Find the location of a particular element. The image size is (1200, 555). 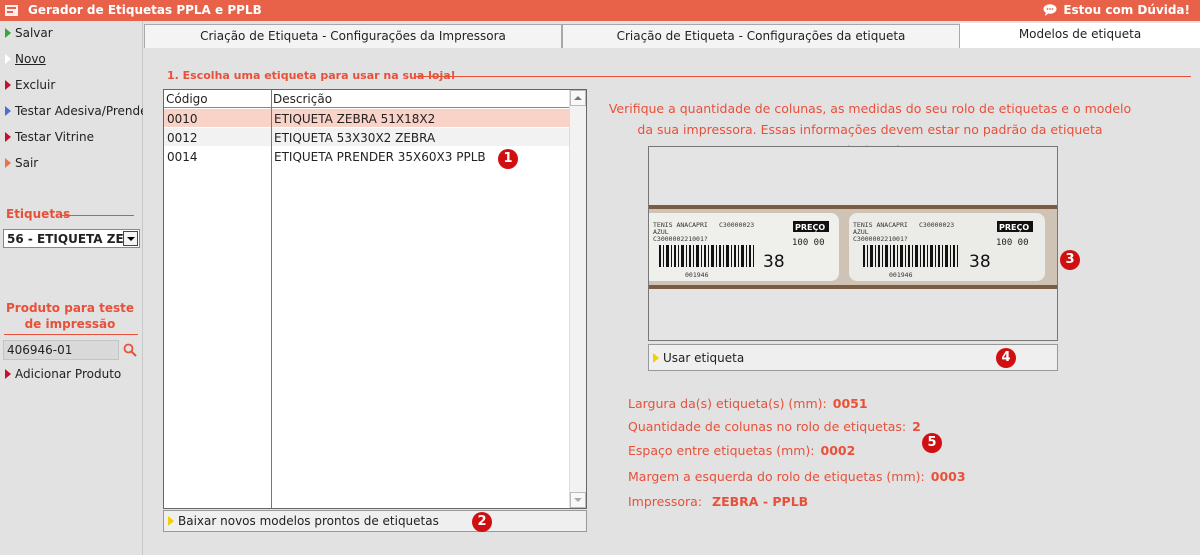

table-row: 0012 ETIQUETA 53X30X2 ZEBRA is located at coordinates (366, 137).